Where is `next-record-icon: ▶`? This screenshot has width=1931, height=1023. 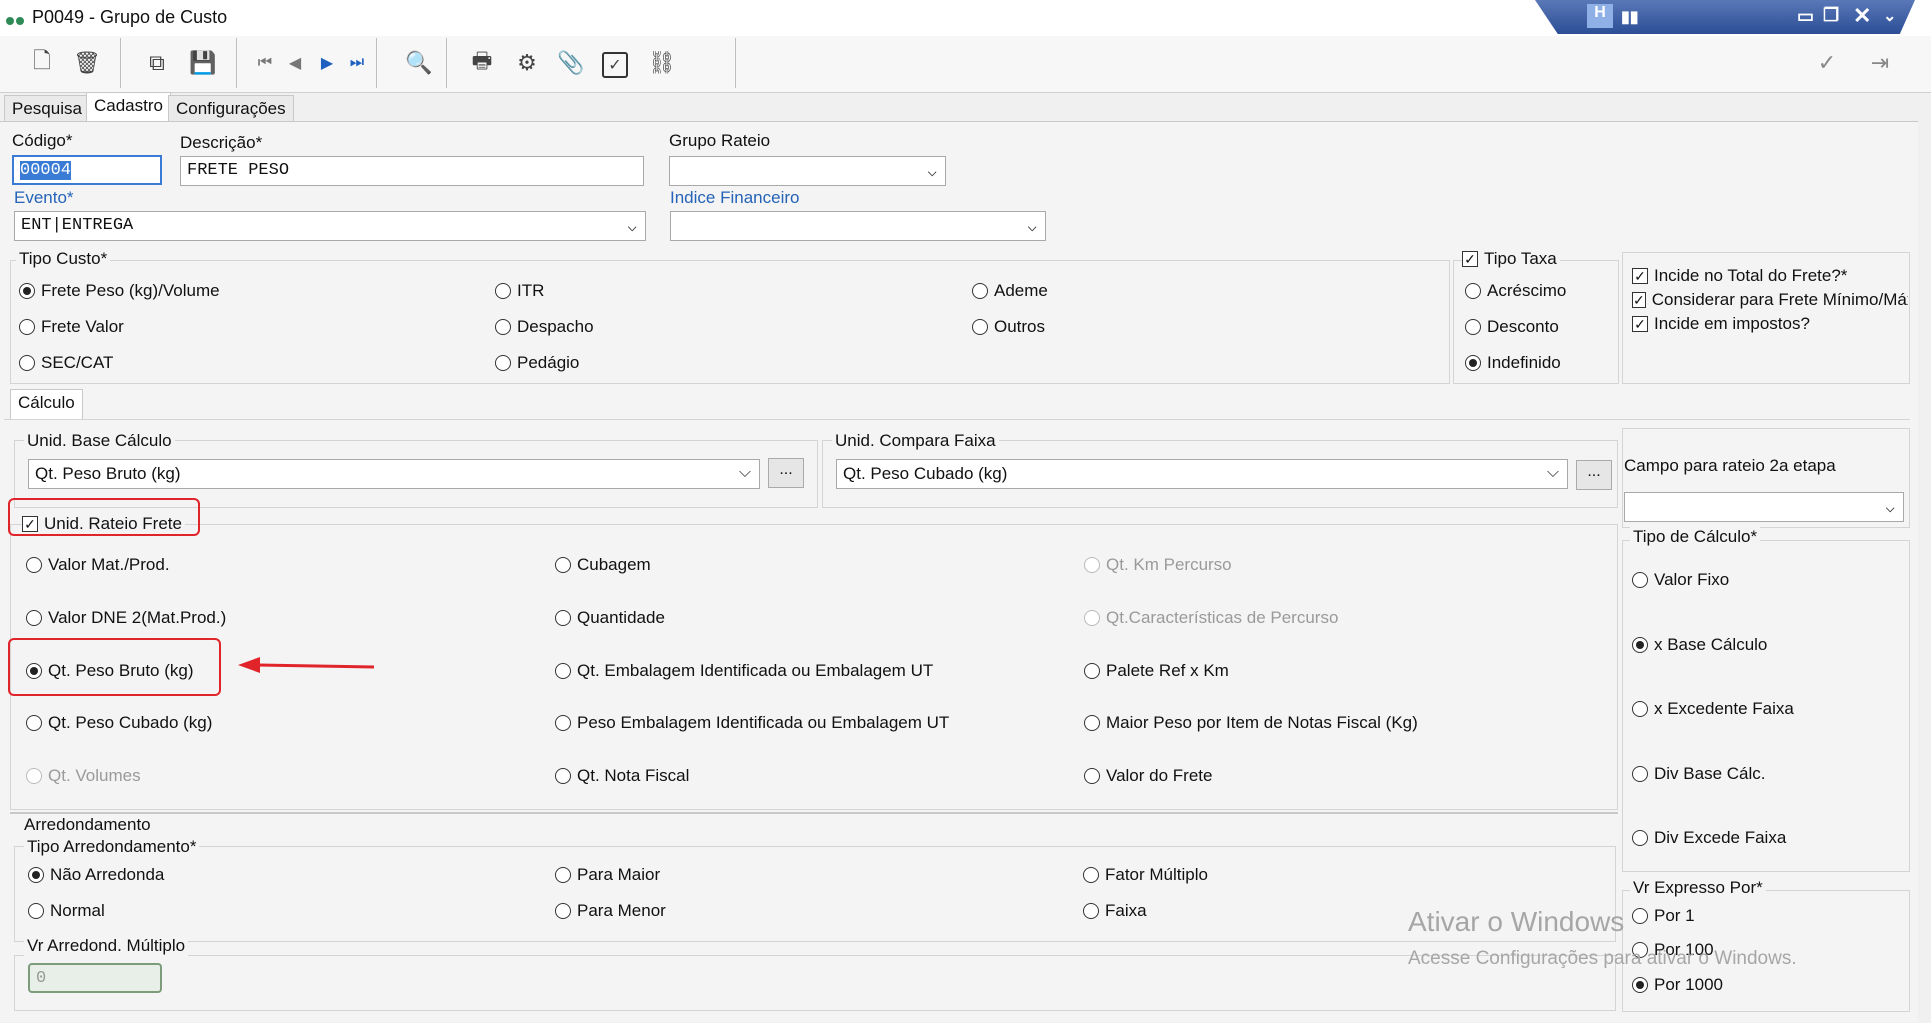 next-record-icon: ▶ is located at coordinates (327, 63).